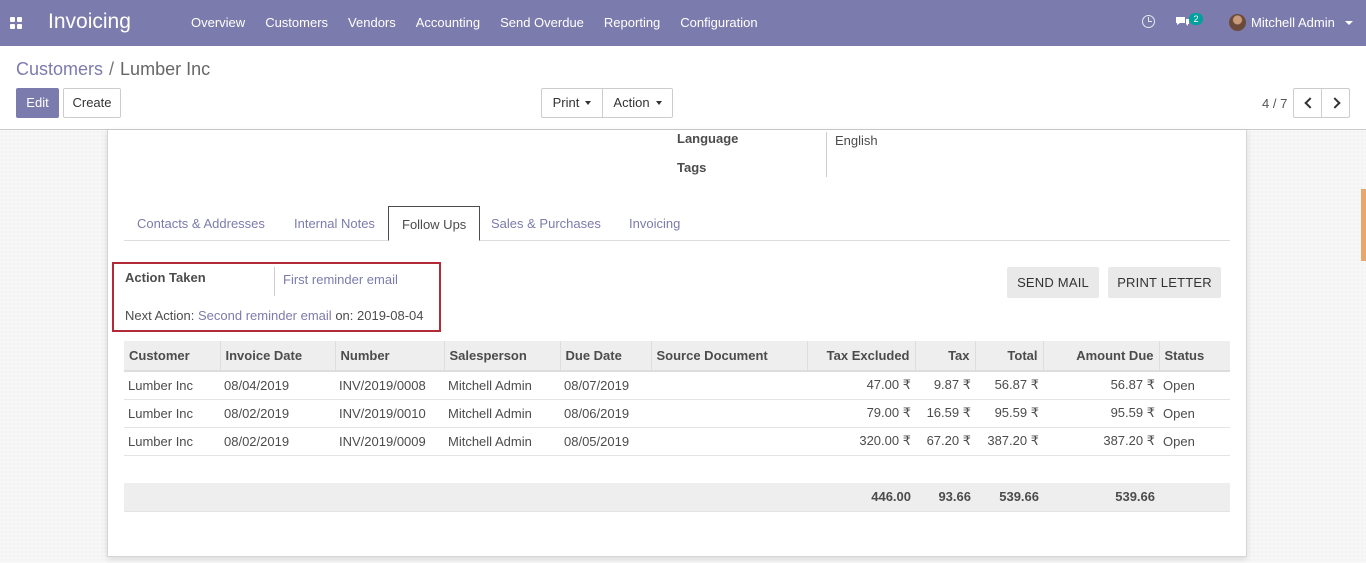 This screenshot has width=1366, height=563. Describe the element at coordinates (172, 441) in the screenshot. I see `cell-customer: Lumber Inc` at that location.